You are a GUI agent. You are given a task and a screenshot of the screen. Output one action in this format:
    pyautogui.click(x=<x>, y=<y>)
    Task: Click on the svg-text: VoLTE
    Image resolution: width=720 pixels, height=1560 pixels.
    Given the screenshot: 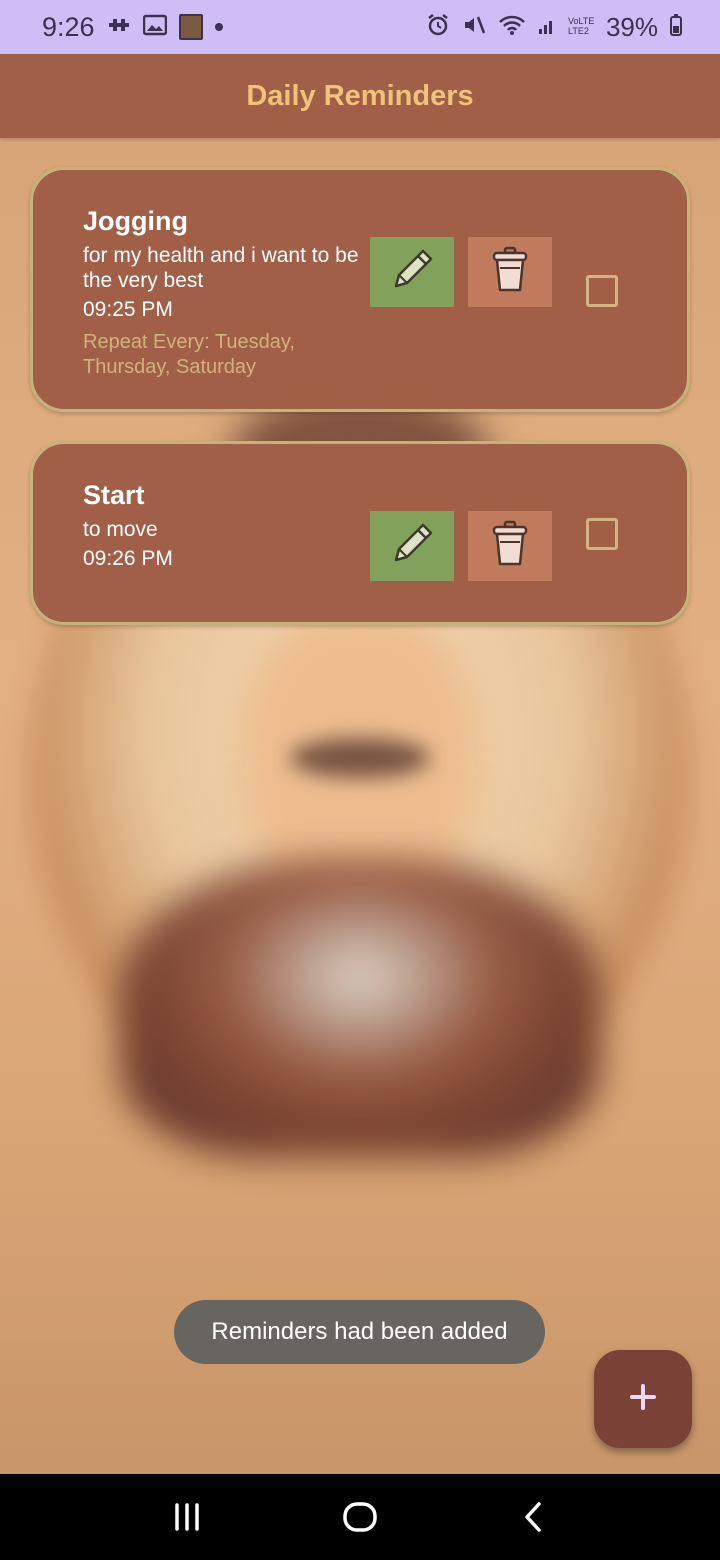 What is the action you would take?
    pyautogui.click(x=581, y=21)
    